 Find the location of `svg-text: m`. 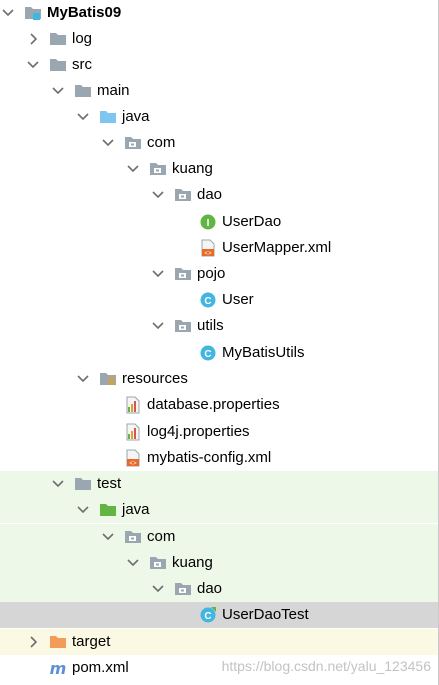

svg-text: m is located at coordinates (58, 668).